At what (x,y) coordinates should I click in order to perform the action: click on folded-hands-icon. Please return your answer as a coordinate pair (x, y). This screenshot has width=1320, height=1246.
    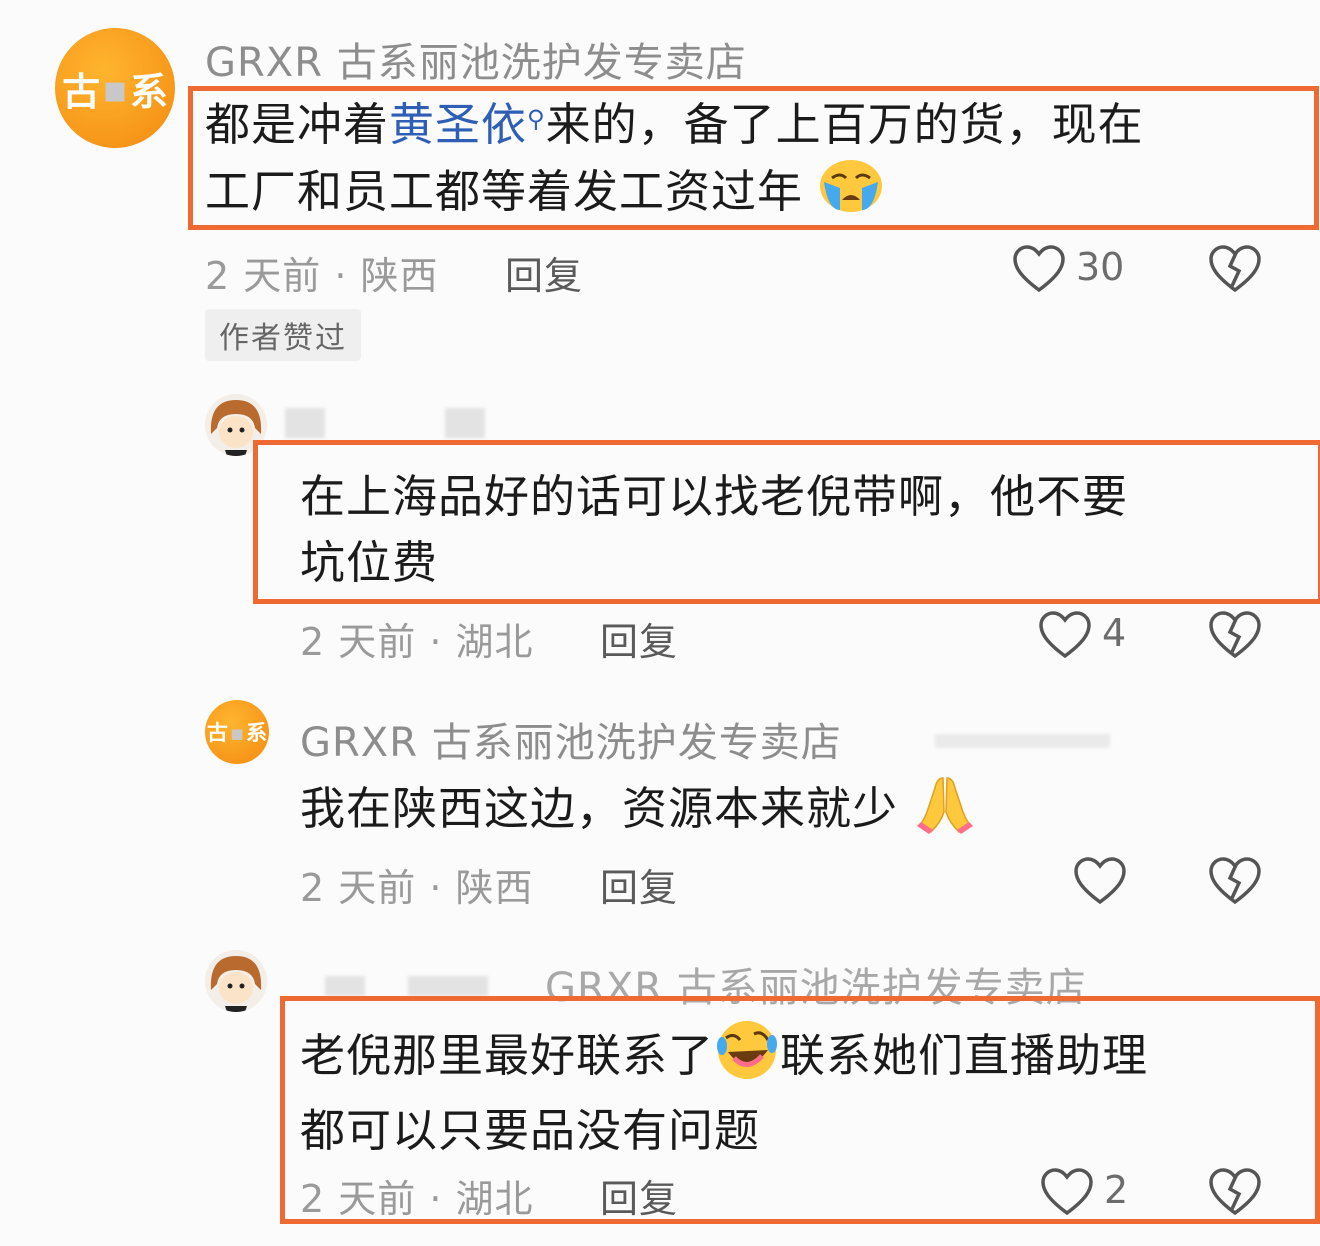
    Looking at the image, I should click on (945, 812).